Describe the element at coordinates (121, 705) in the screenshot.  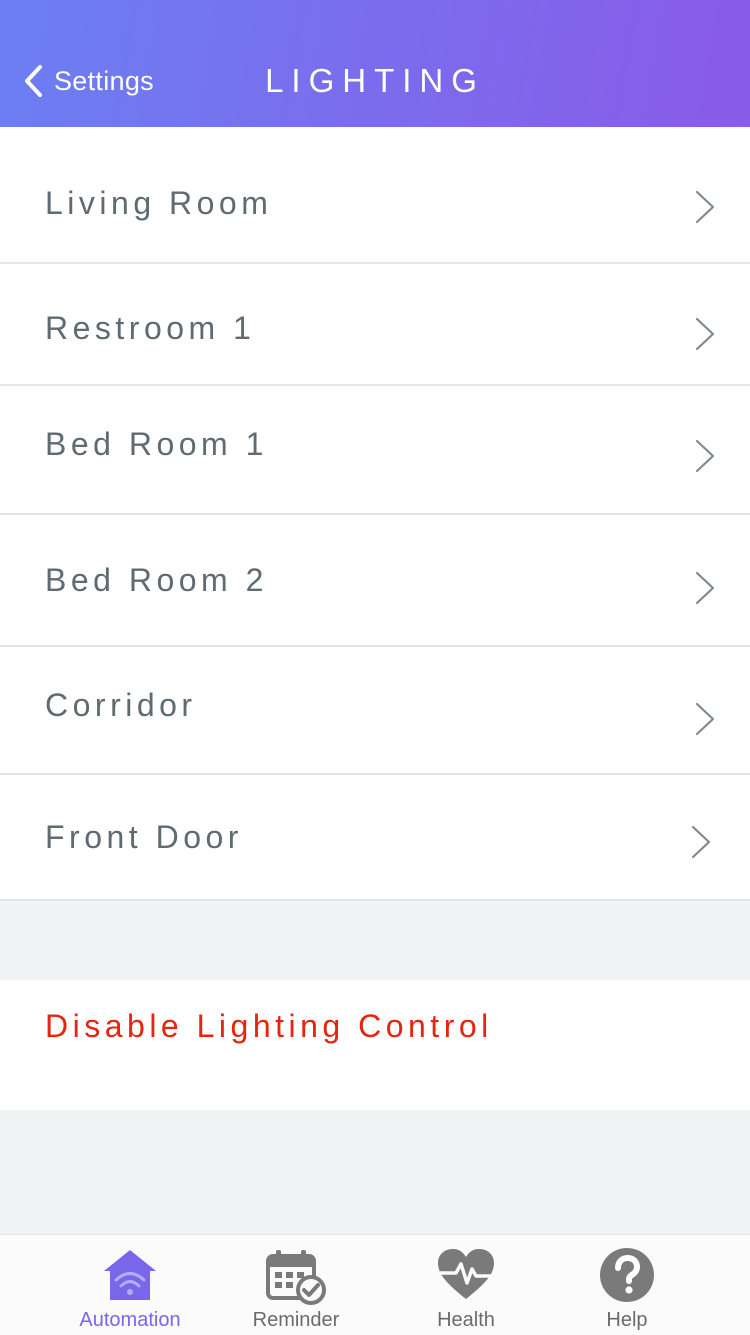
I see `room-label: Corridor` at that location.